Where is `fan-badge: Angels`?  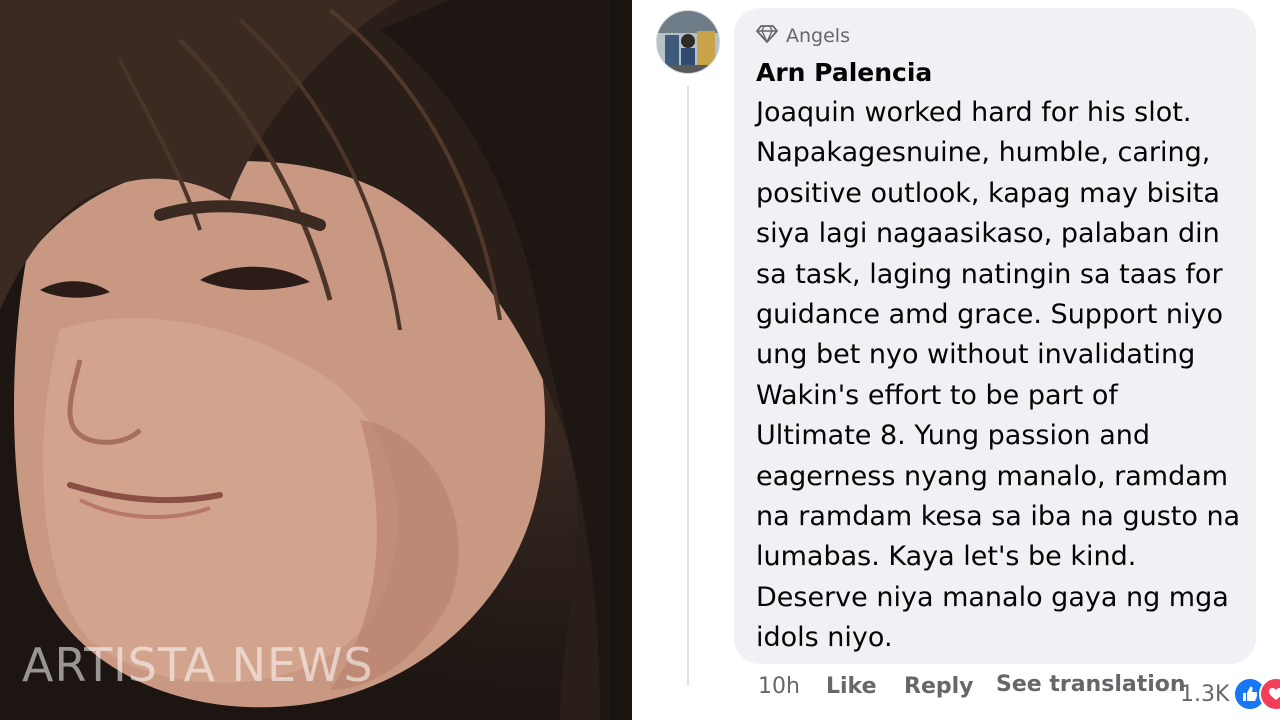 fan-badge: Angels is located at coordinates (803, 36).